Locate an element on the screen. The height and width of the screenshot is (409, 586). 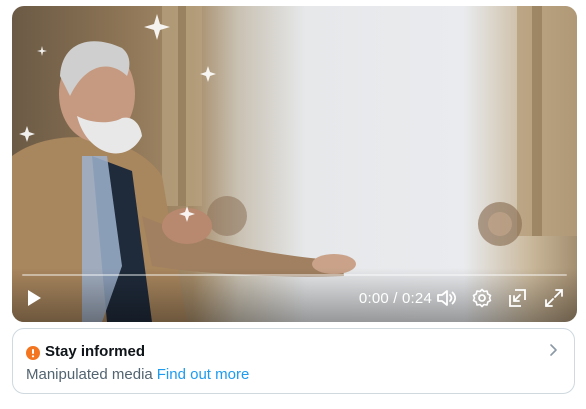
fullscreen-icon is located at coordinates (554, 298).